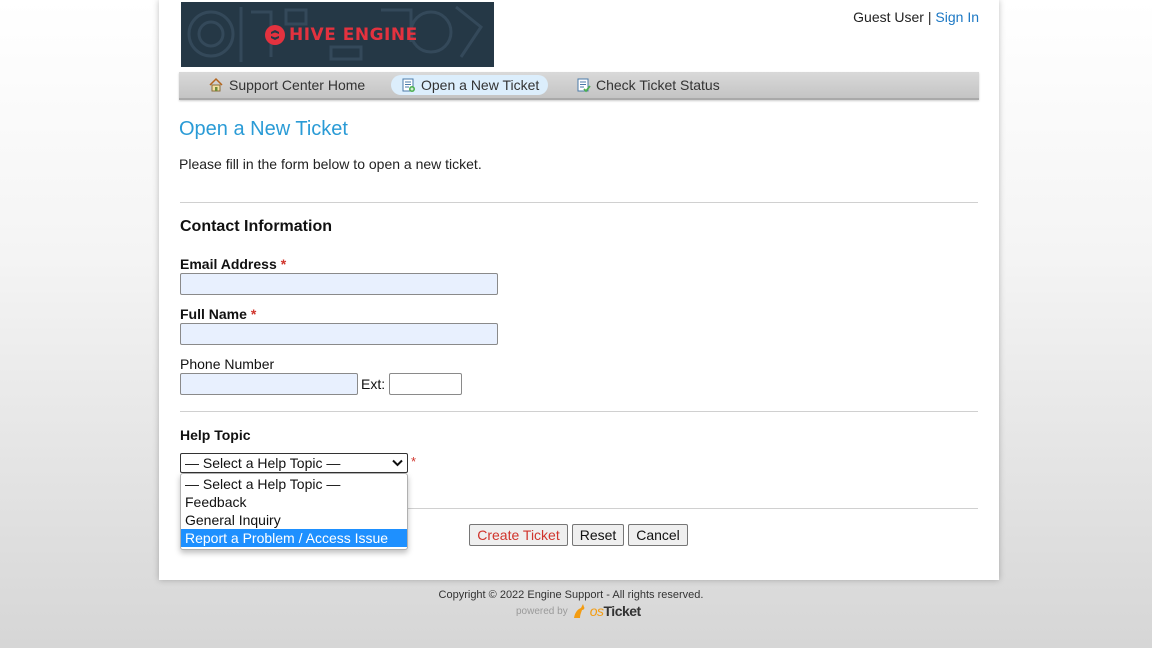 The image size is (1152, 648). I want to click on nav-check-ticket-status: Check Ticket Status, so click(647, 85).